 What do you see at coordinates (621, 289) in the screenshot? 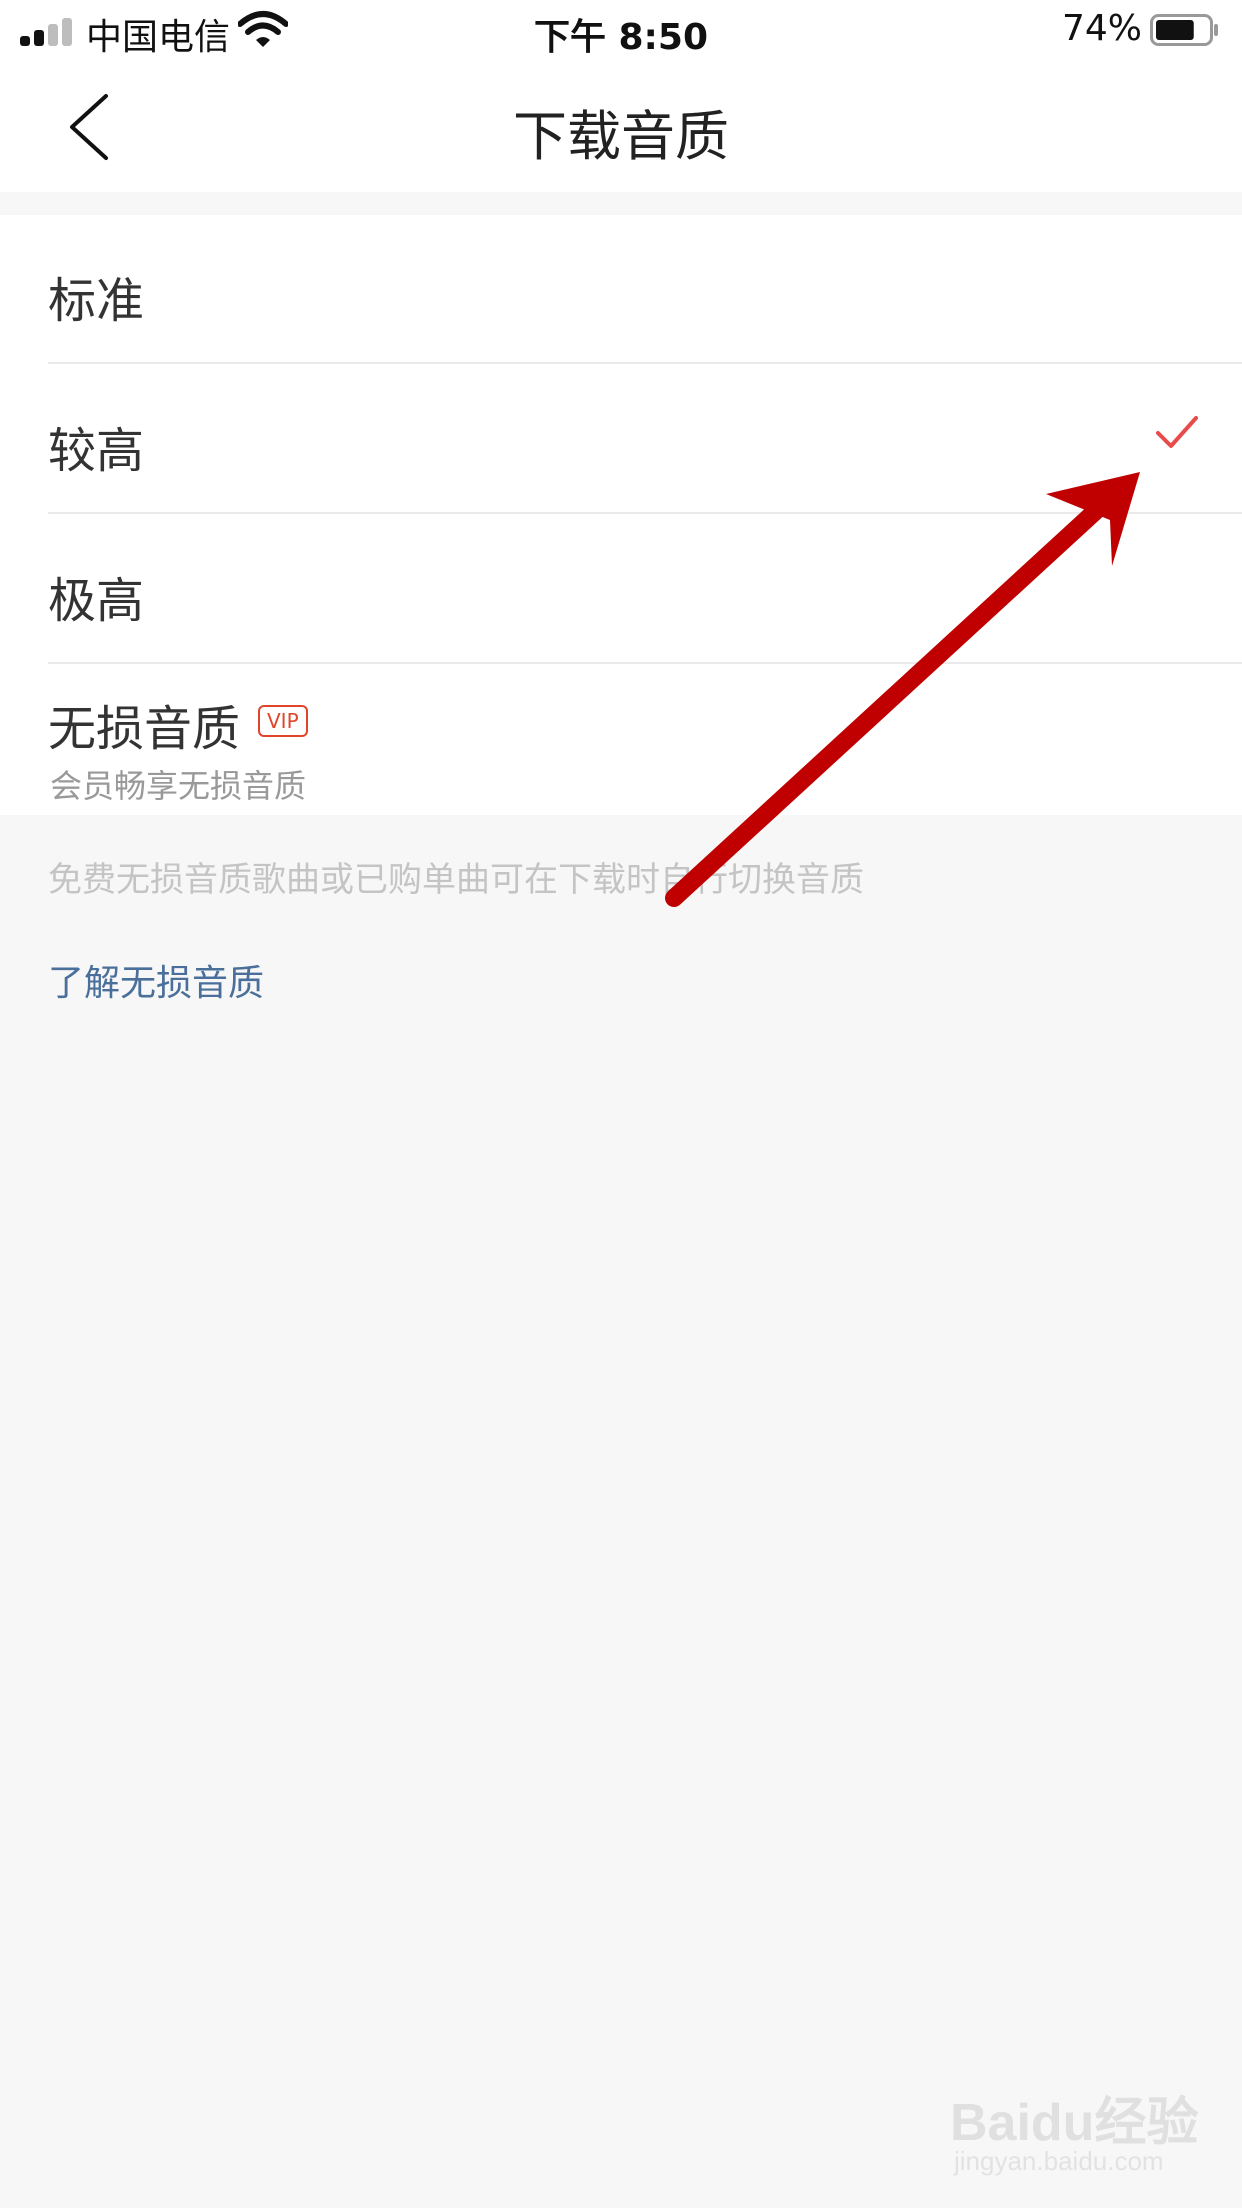
I see `option-standard: 标准` at bounding box center [621, 289].